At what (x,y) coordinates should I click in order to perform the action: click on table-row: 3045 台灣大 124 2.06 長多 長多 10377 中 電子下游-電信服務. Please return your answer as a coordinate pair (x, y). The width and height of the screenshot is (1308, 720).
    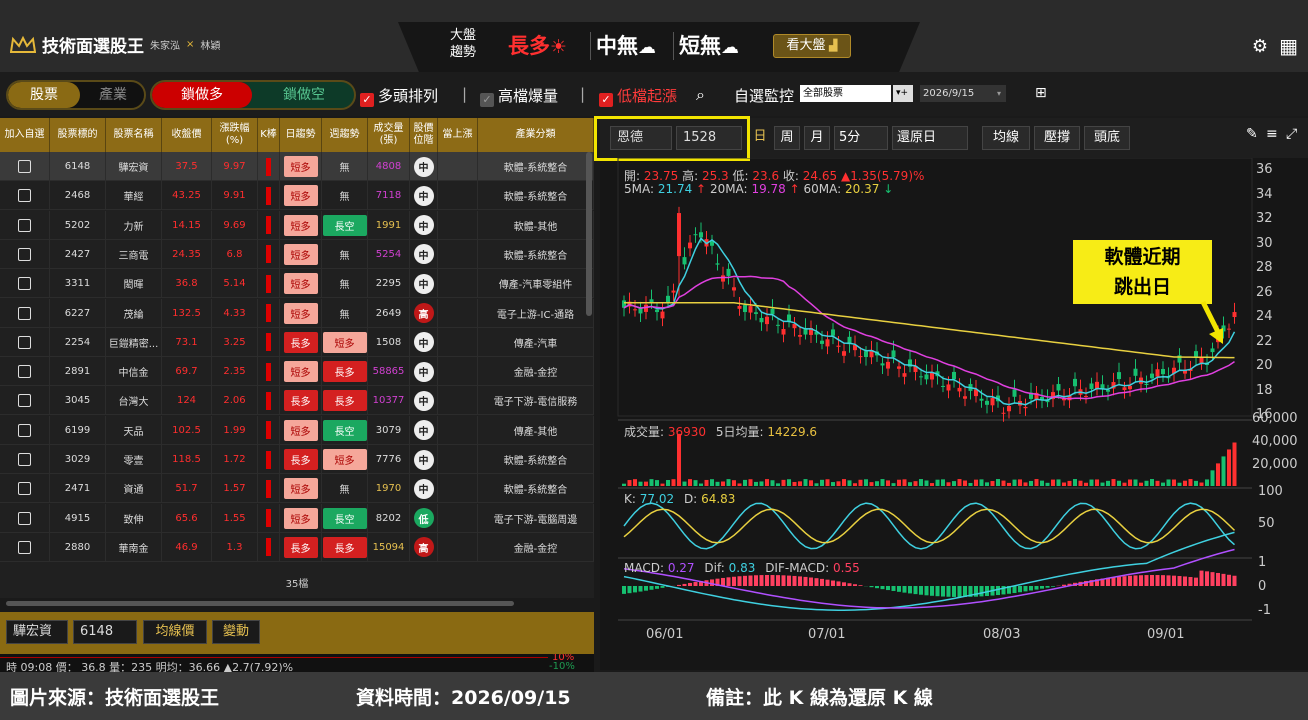
    Looking at the image, I should click on (297, 401).